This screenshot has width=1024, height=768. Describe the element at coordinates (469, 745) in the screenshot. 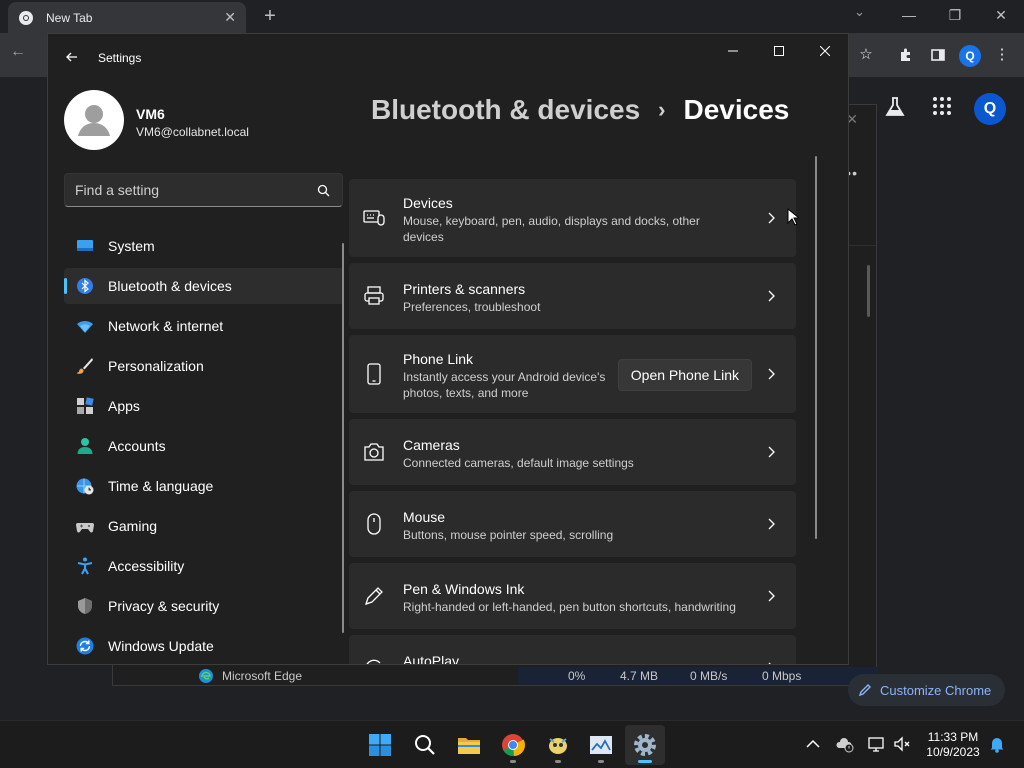

I see `taskbar-file-explorer` at that location.